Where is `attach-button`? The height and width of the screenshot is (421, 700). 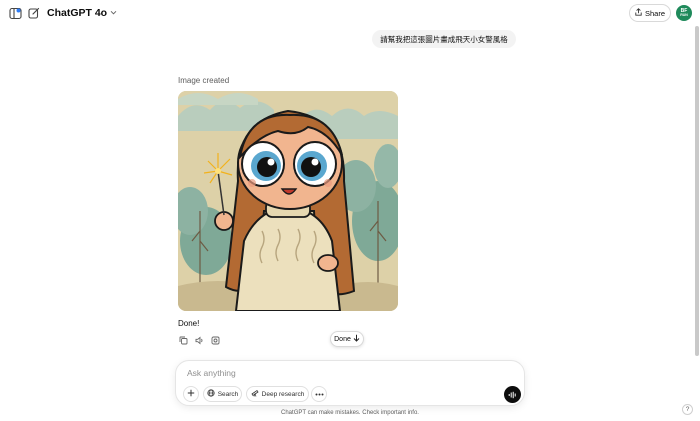 attach-button is located at coordinates (191, 394).